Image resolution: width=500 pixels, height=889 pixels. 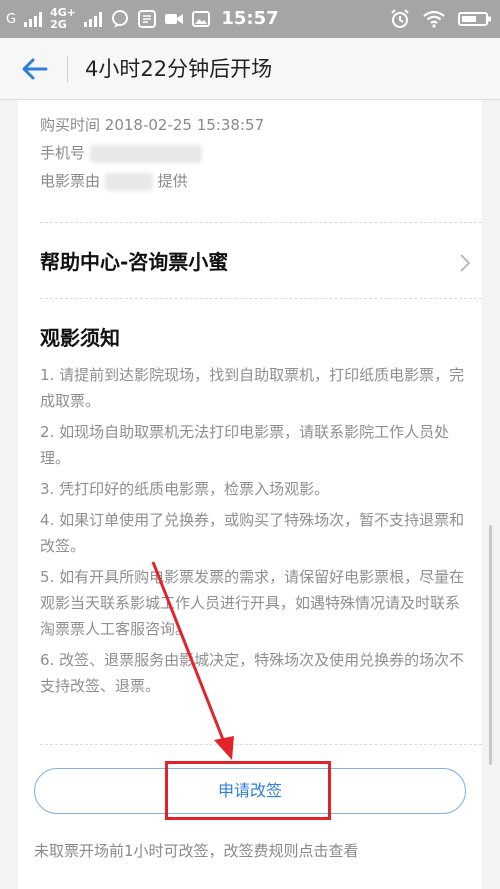 What do you see at coordinates (35, 69) in the screenshot?
I see `back-arrow-icon` at bounding box center [35, 69].